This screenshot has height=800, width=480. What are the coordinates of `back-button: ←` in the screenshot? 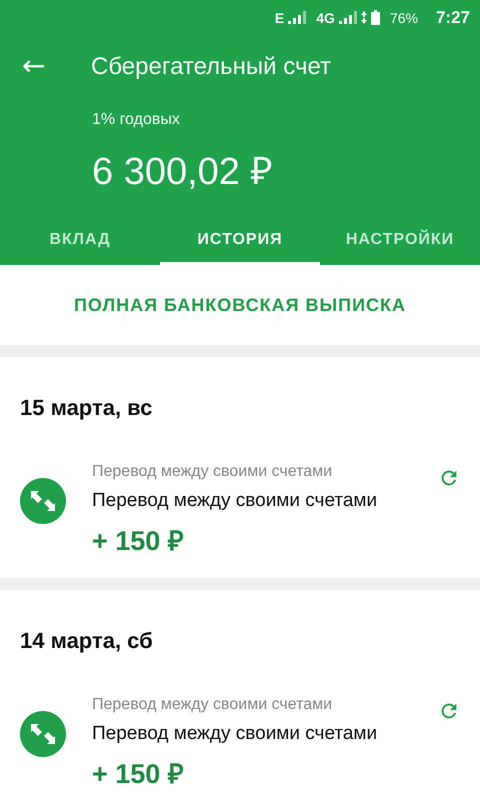 It's located at (36, 67).